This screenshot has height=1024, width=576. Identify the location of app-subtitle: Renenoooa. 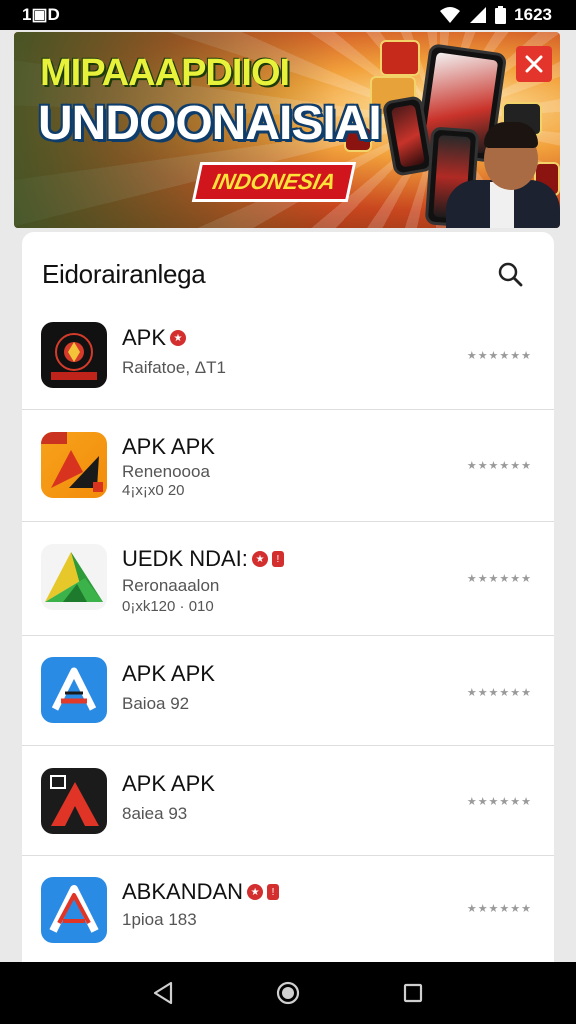
(166, 471).